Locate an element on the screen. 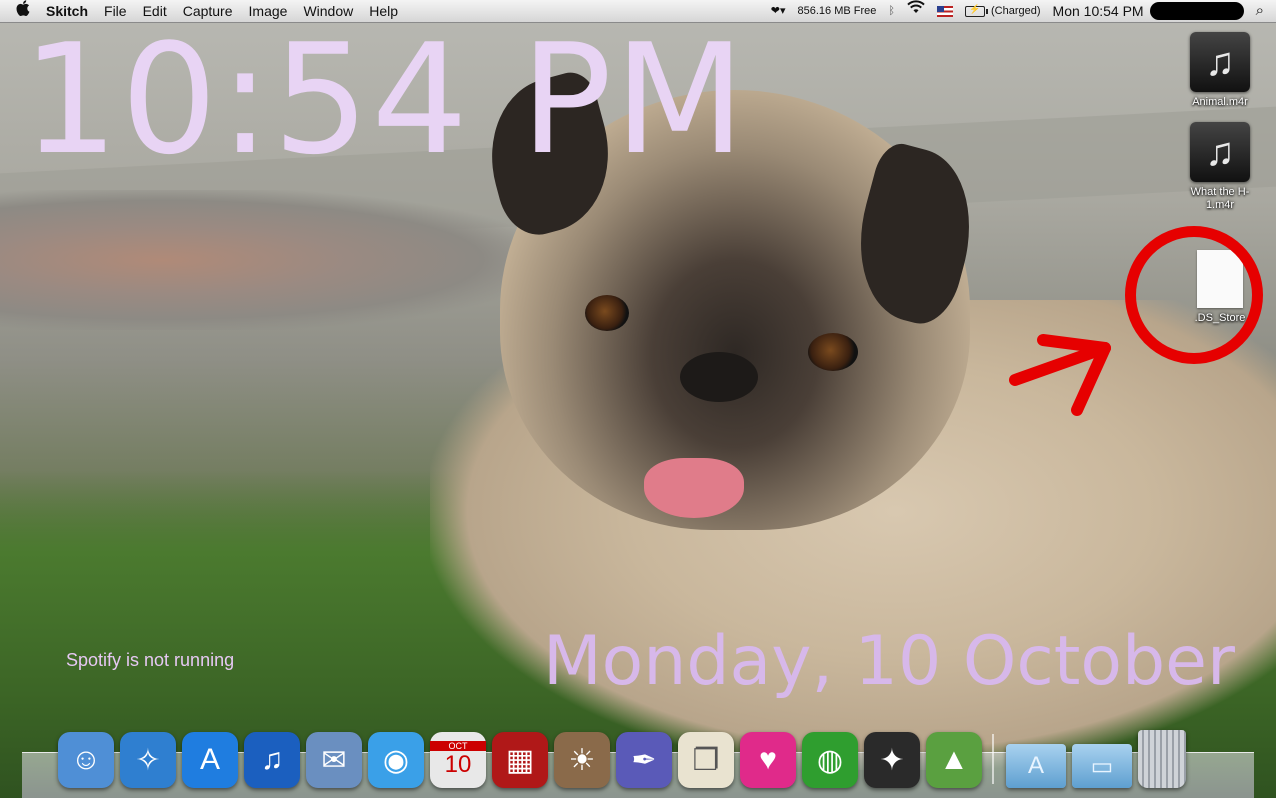 This screenshot has width=1276, height=798. dock-glyph: ✧ is located at coordinates (148, 760).